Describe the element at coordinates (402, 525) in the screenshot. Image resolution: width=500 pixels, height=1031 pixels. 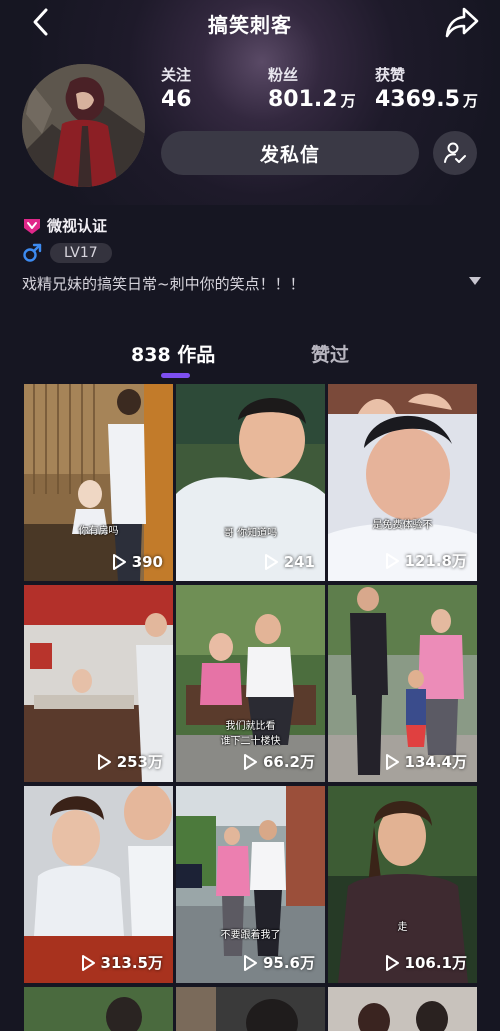
I see `video-caption: 是免费体验不` at that location.